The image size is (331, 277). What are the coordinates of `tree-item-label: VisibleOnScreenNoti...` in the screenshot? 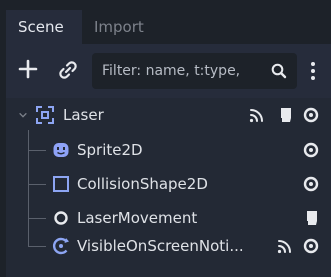 It's located at (160, 246).